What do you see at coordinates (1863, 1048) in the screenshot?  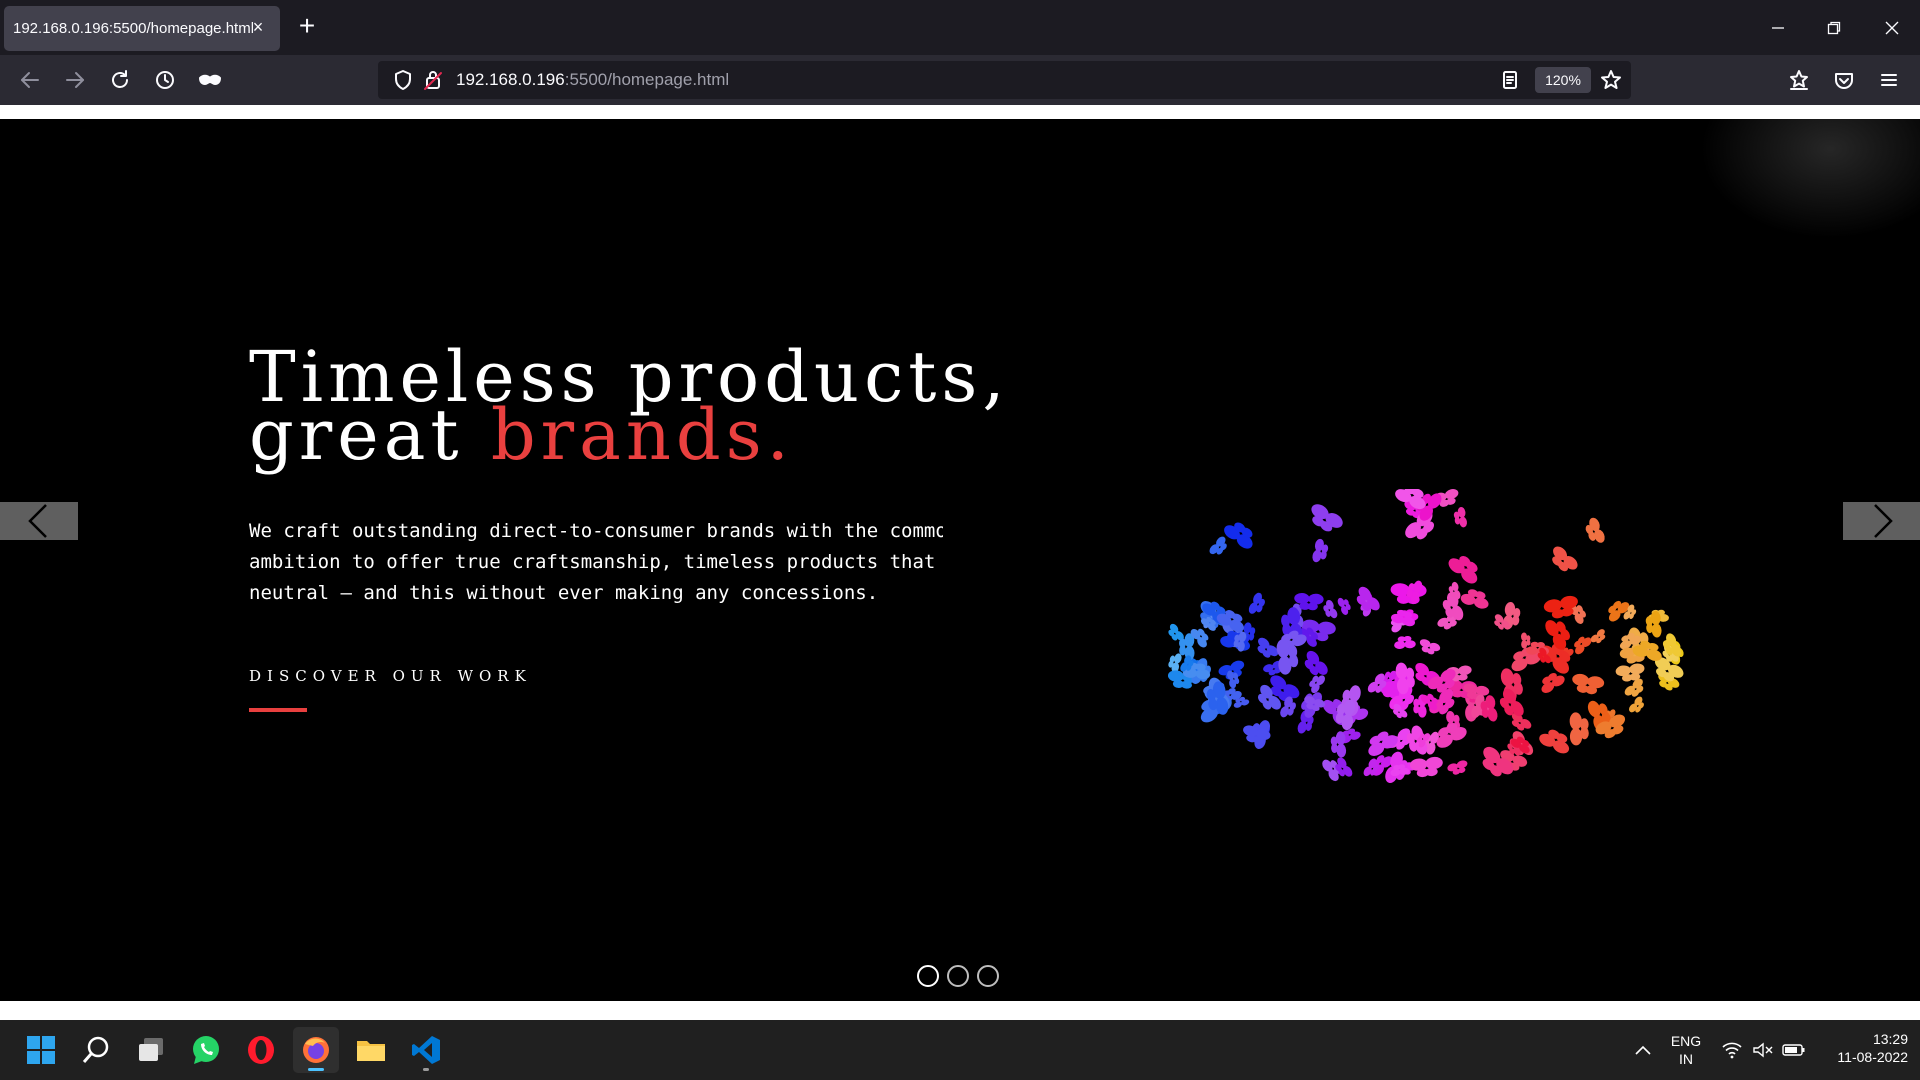 I see `clock: 13:29 11-08-2022` at bounding box center [1863, 1048].